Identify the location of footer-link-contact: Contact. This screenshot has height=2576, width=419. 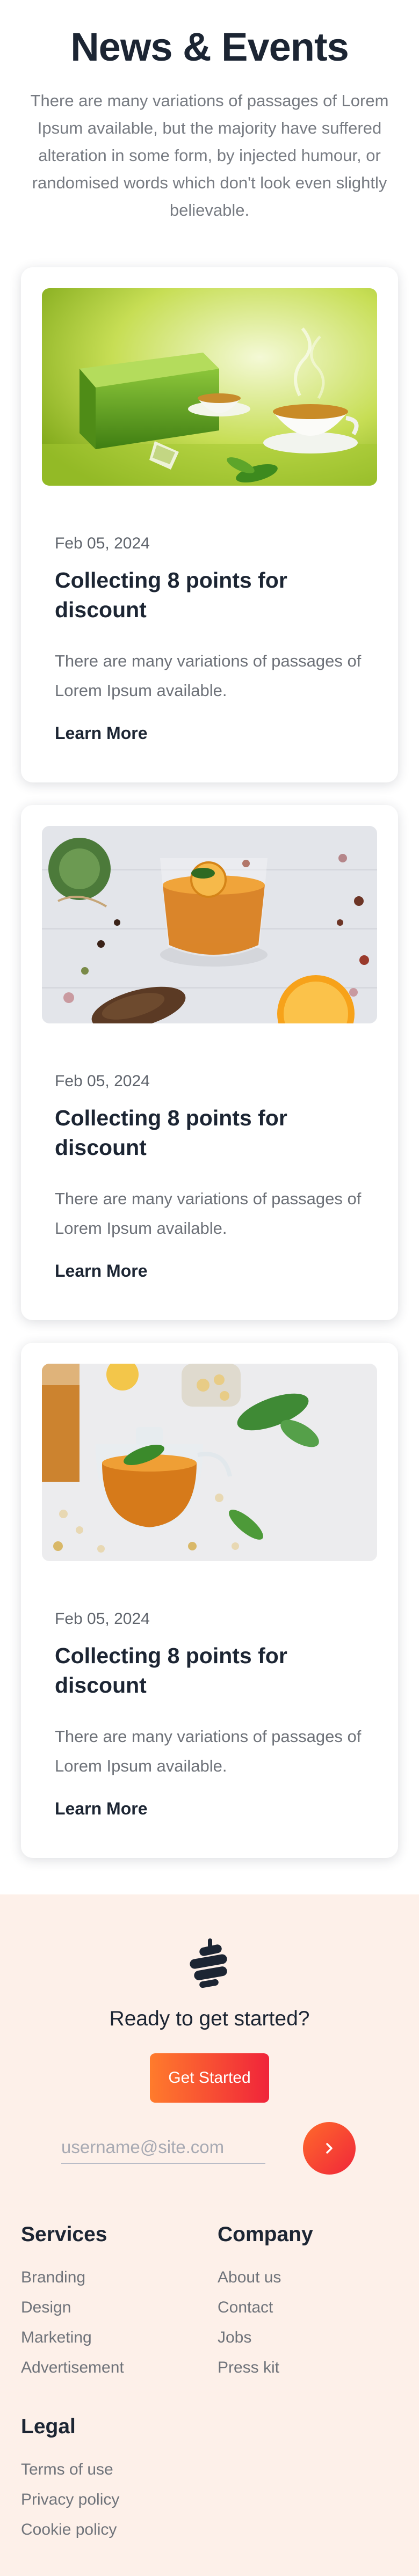
(265, 2308).